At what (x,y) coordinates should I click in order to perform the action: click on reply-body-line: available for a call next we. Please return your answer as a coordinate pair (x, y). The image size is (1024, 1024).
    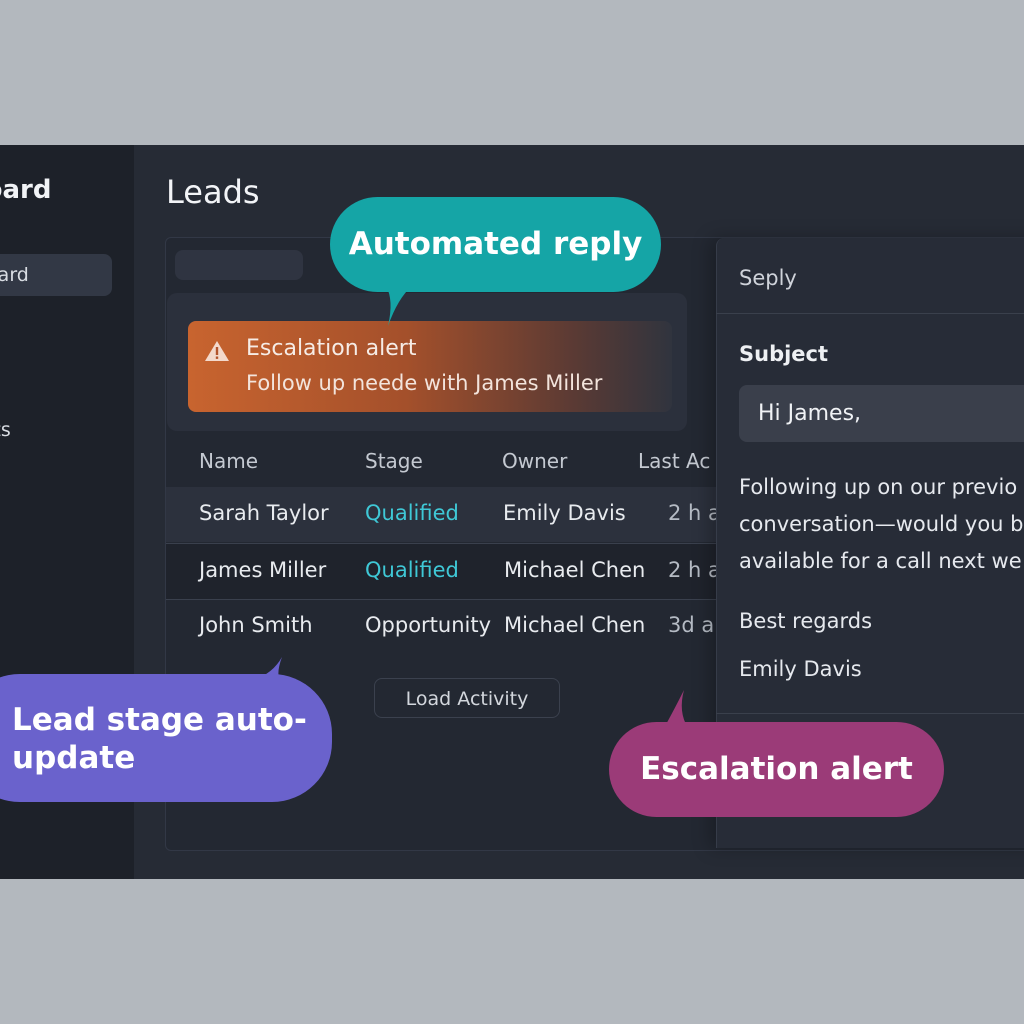
    Looking at the image, I should click on (880, 561).